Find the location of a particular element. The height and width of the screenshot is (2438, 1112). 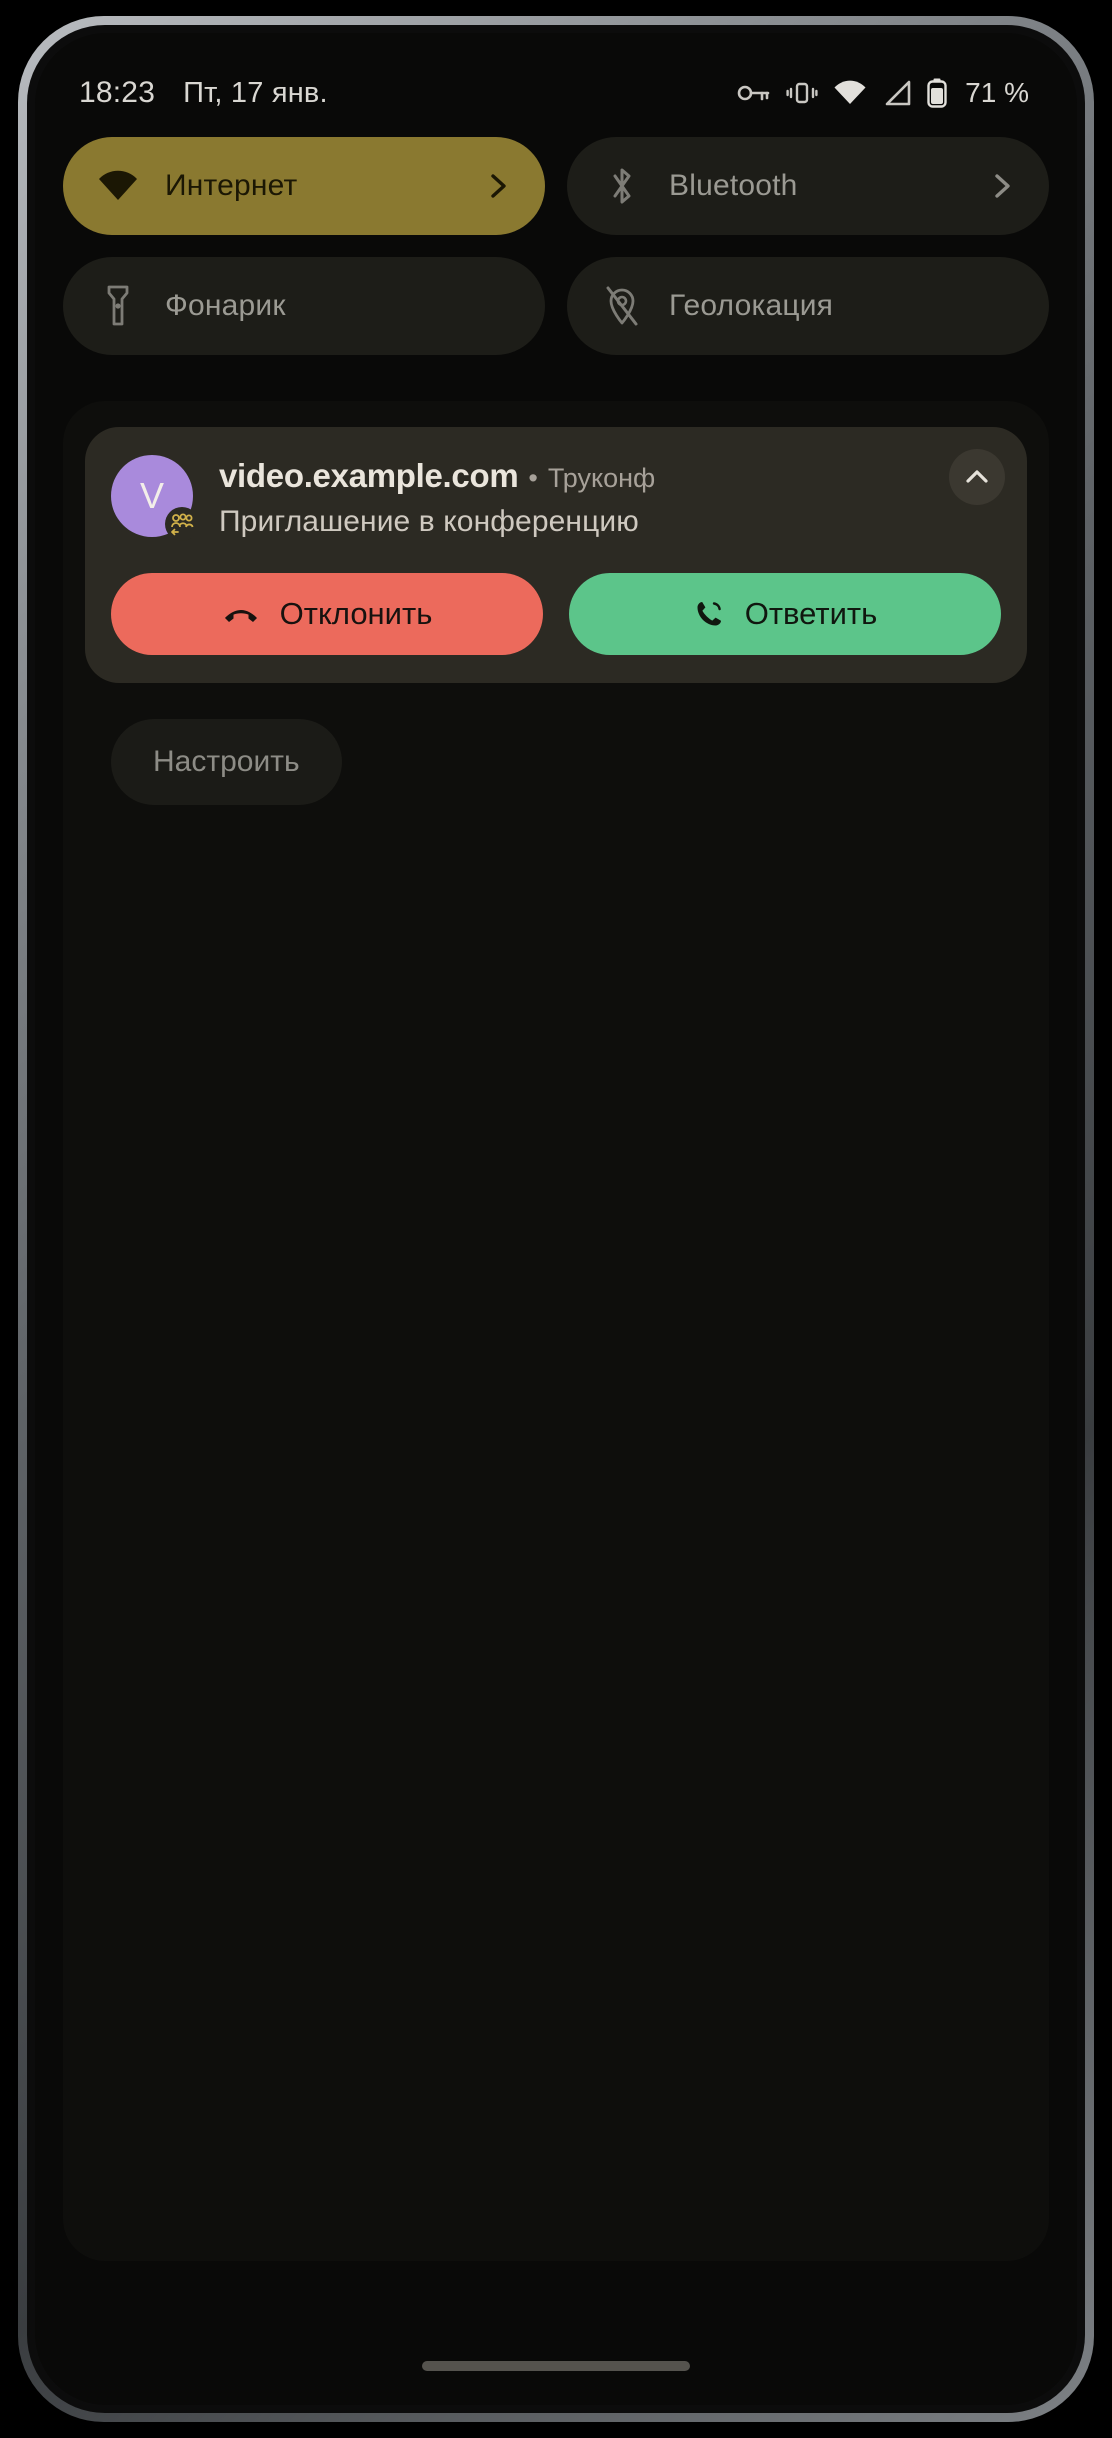

qs-tile-bluetooth: Bluetooth is located at coordinates (808, 186).